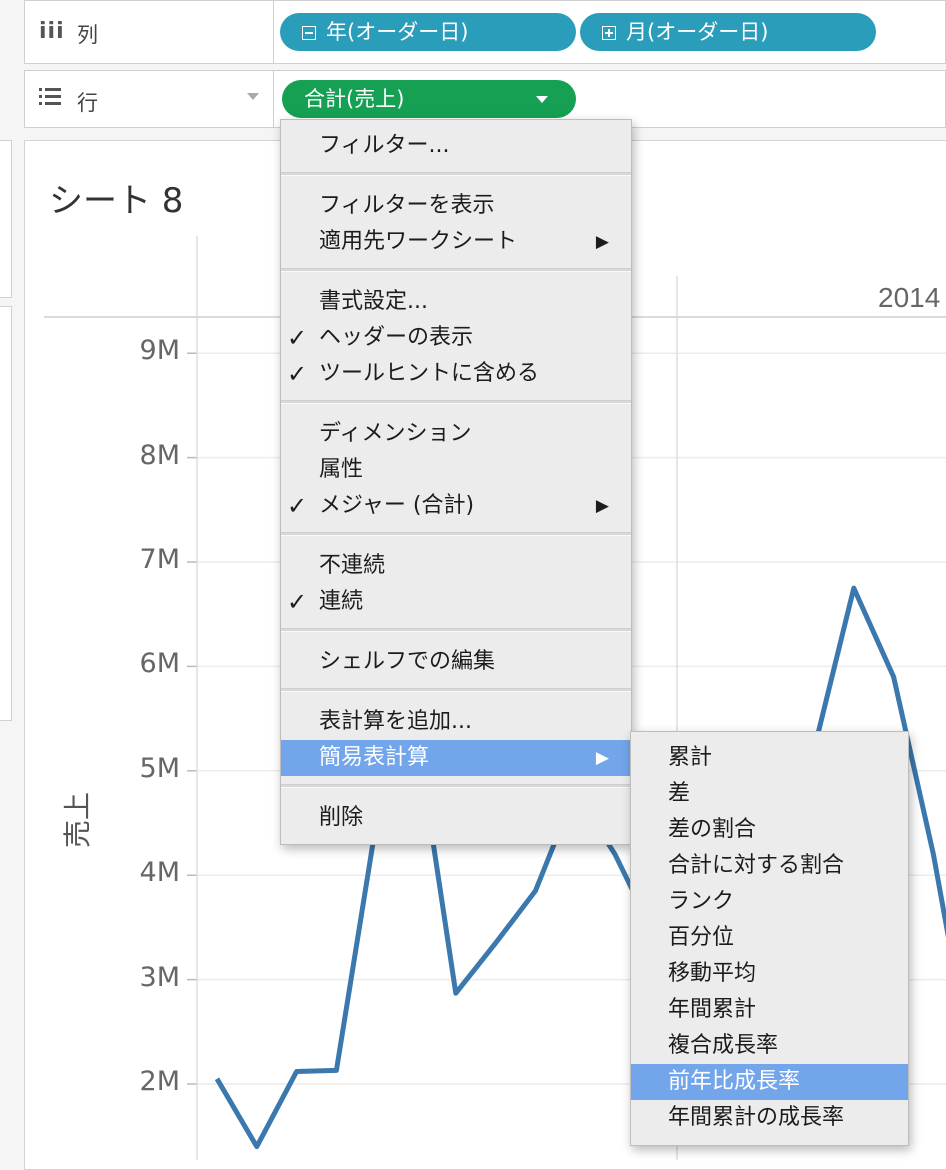 Image resolution: width=946 pixels, height=1170 pixels. What do you see at coordinates (341, 817) in the screenshot?
I see `menu-item-label: 削除` at bounding box center [341, 817].